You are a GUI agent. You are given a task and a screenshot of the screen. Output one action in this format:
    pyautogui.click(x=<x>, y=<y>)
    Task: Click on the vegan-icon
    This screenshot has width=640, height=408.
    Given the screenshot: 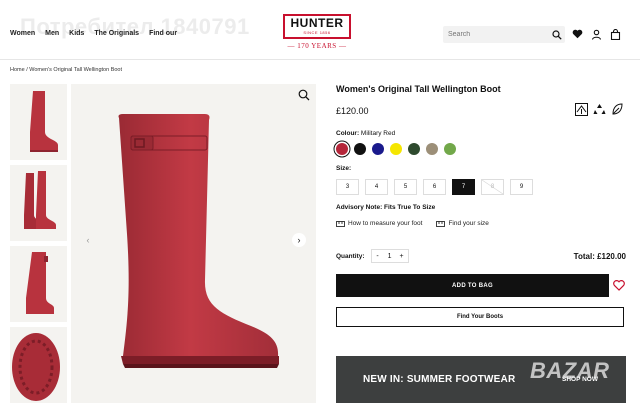 What is the action you would take?
    pyautogui.click(x=581, y=112)
    